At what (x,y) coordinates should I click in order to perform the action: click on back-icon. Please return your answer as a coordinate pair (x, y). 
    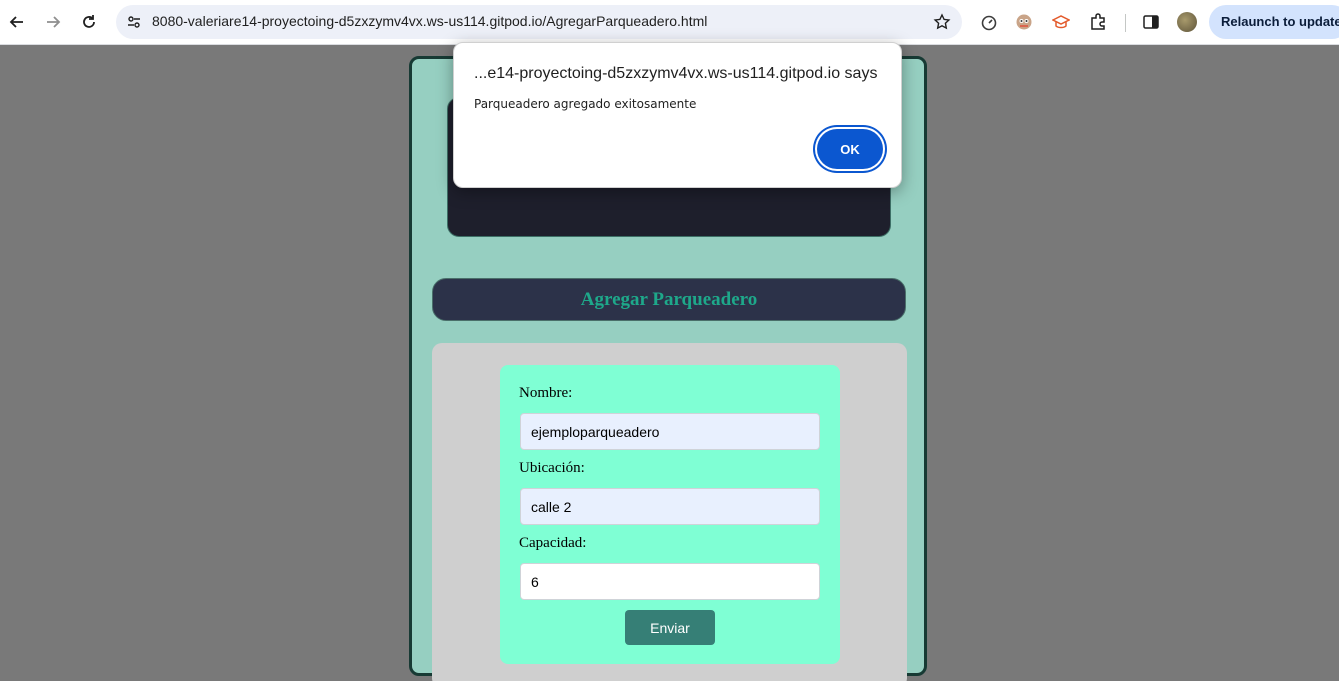
    Looking at the image, I should click on (17, 22).